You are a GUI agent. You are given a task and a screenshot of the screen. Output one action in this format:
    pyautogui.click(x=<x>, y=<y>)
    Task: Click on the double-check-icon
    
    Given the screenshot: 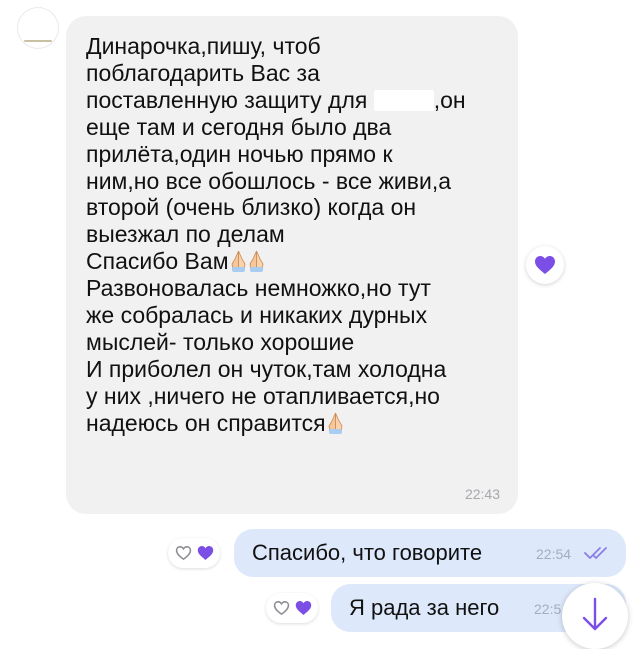 What is the action you would take?
    pyautogui.click(x=595, y=553)
    